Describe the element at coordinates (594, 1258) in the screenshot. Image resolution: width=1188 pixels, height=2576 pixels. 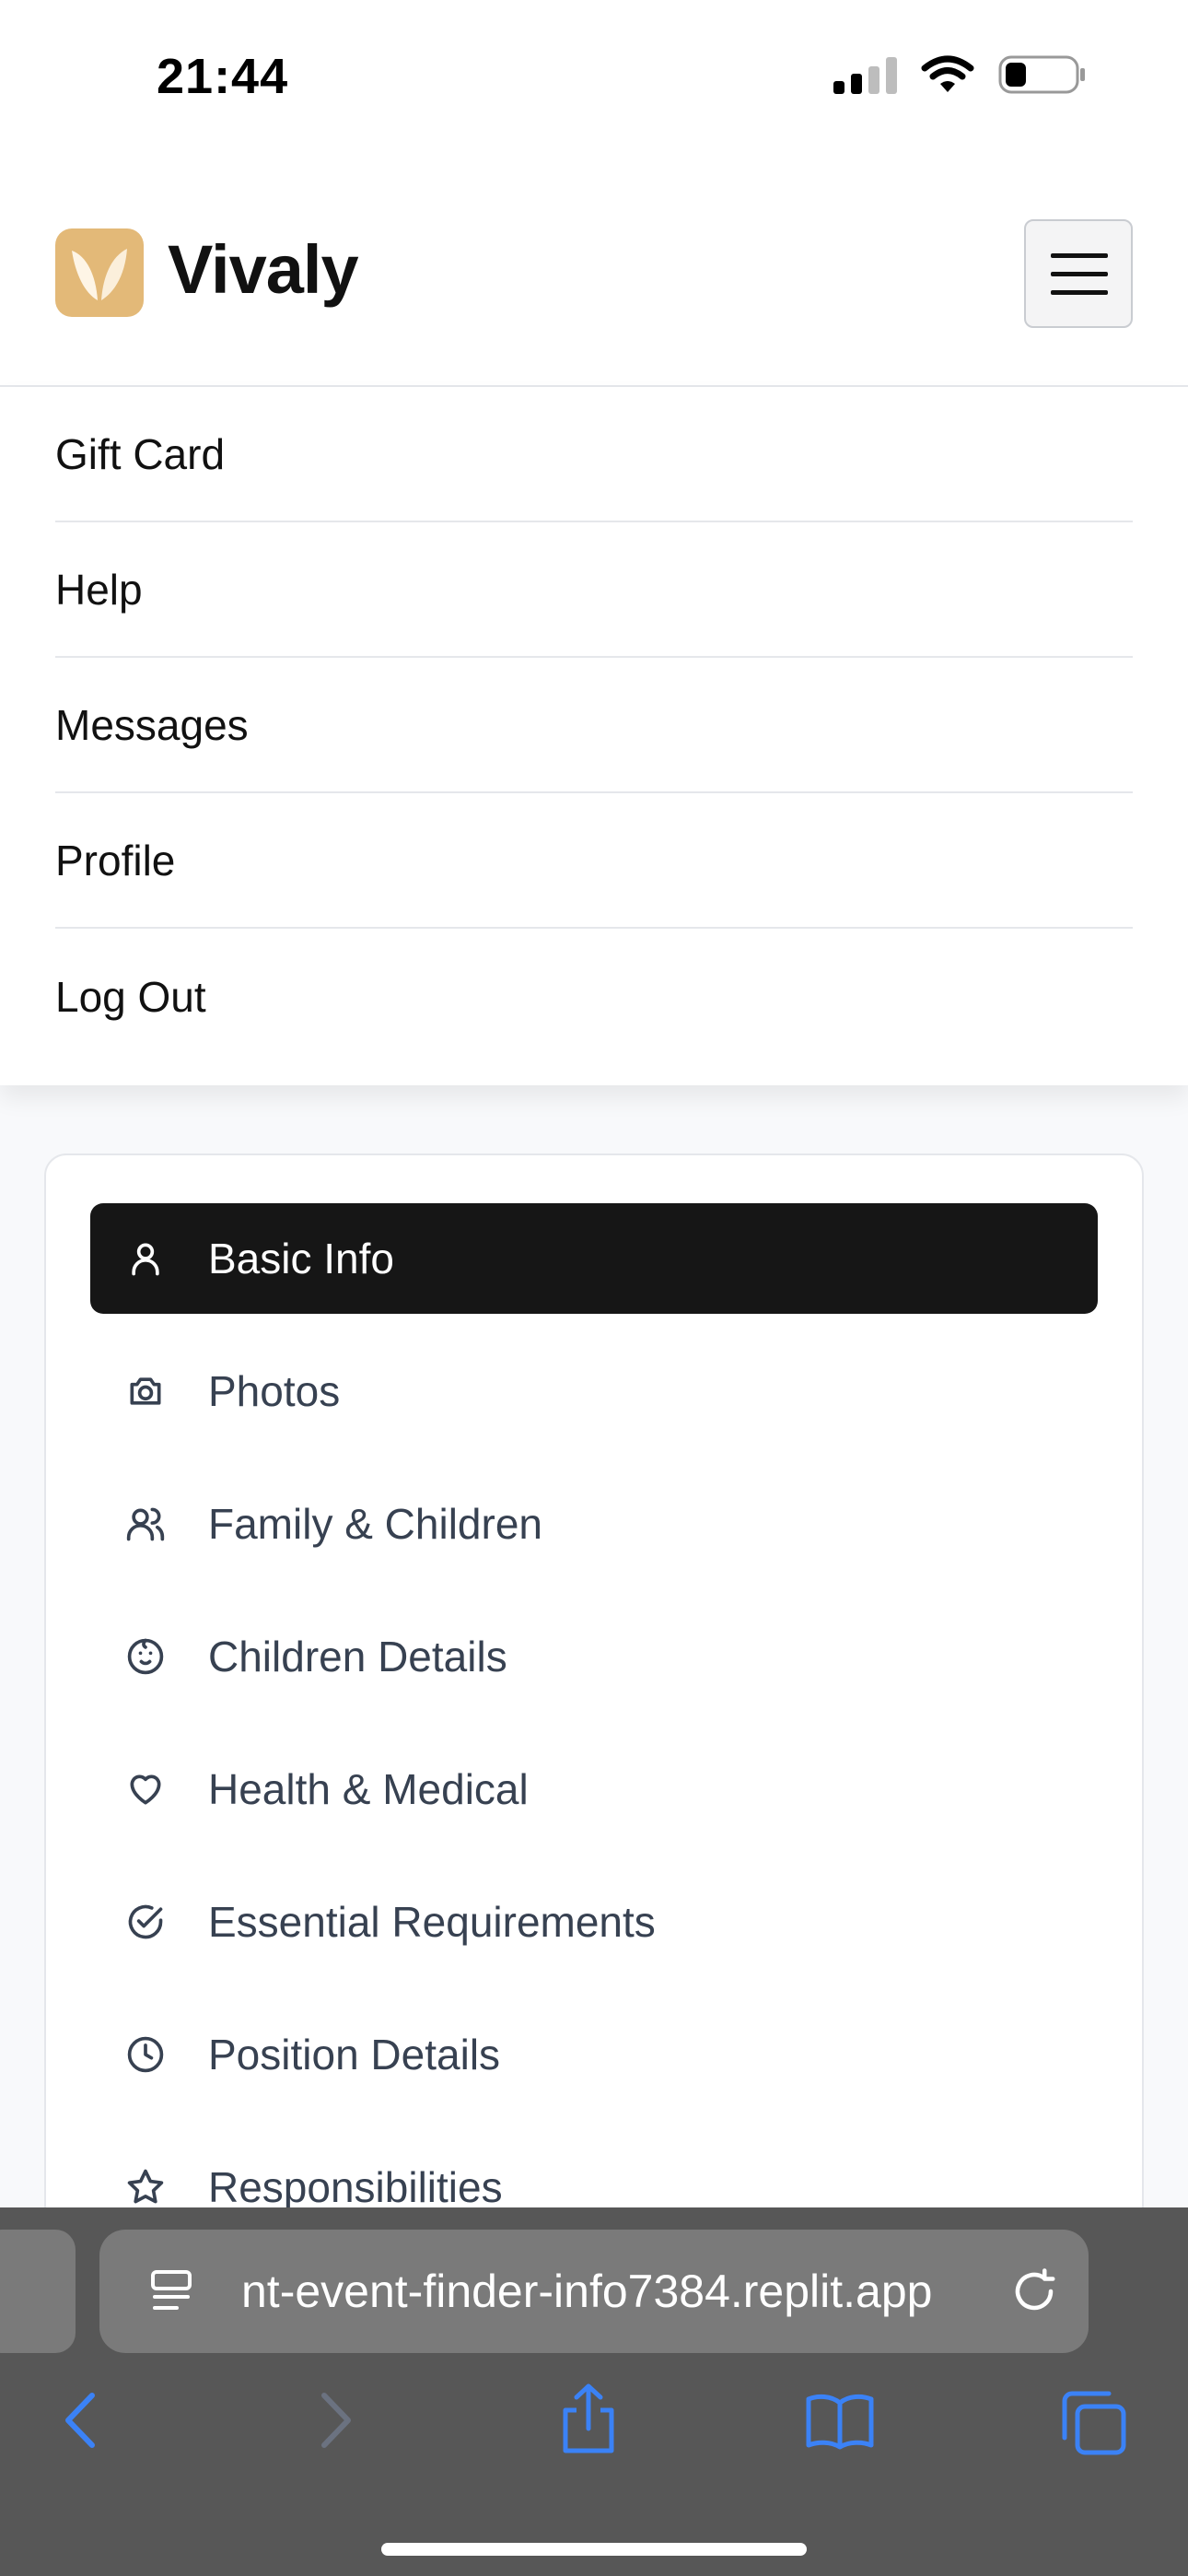
I see `section-basic-info: Basic Info` at that location.